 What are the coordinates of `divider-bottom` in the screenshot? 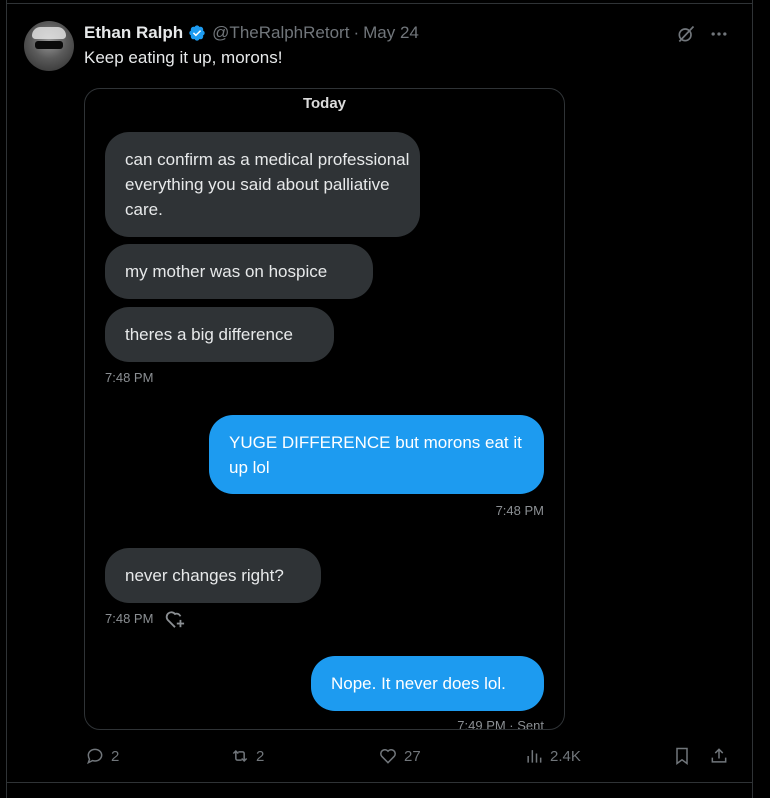 It's located at (379, 782).